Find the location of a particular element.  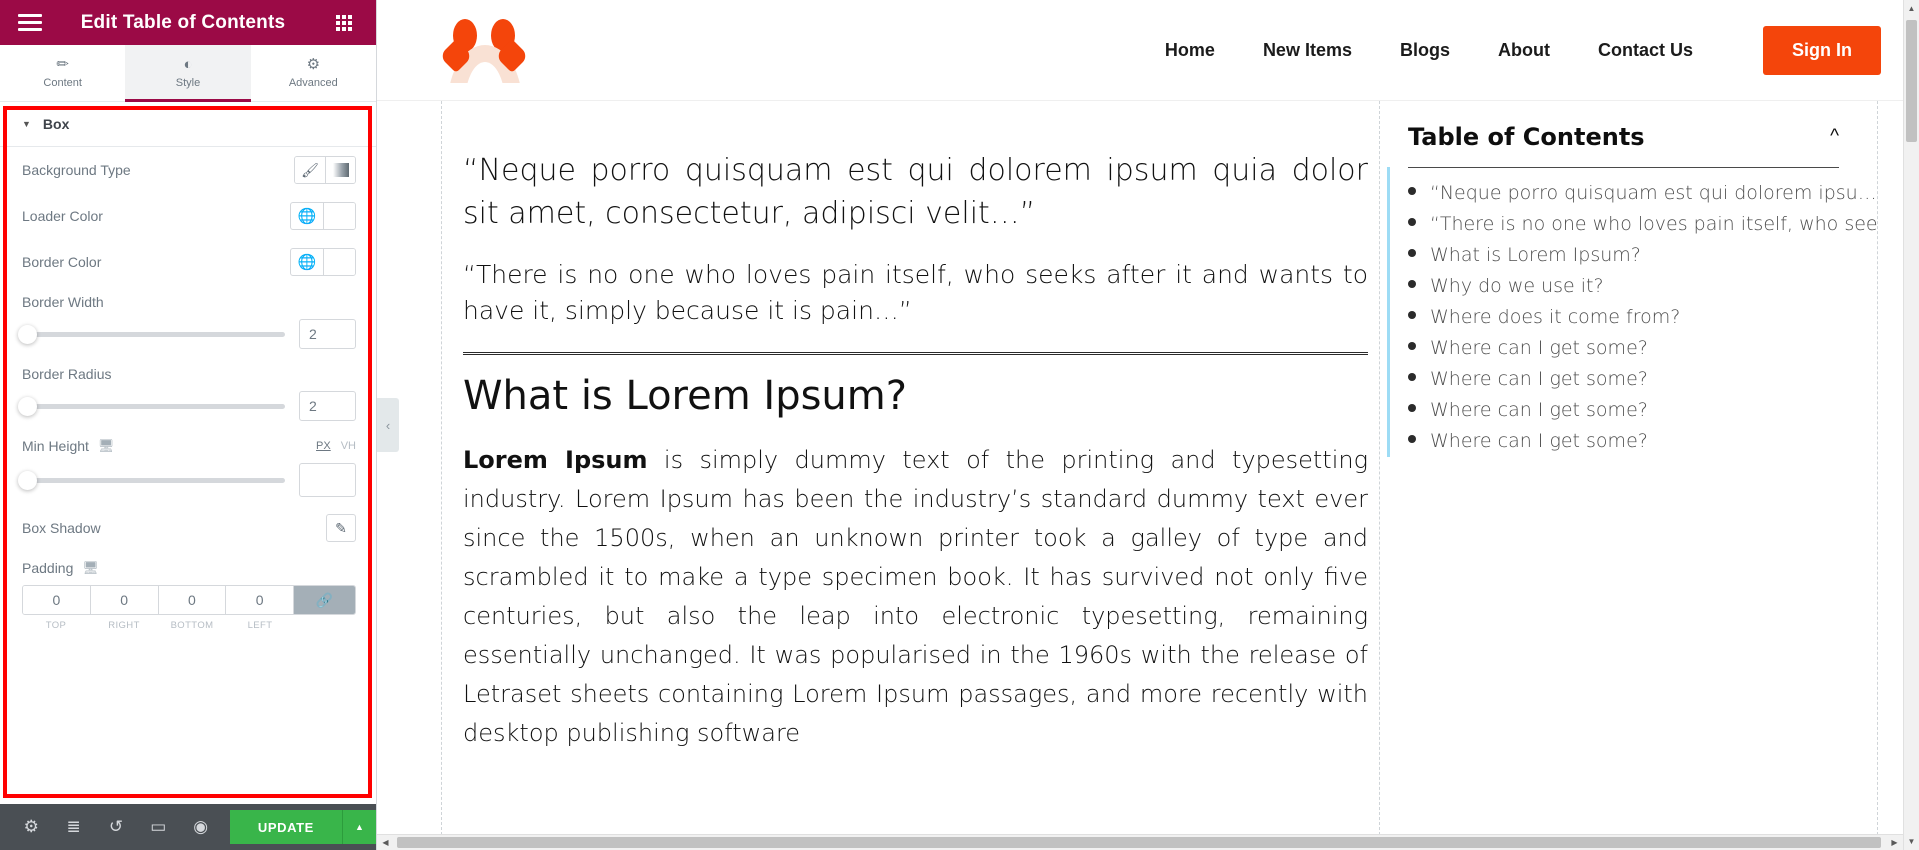

unit-vh: VH is located at coordinates (348, 446).